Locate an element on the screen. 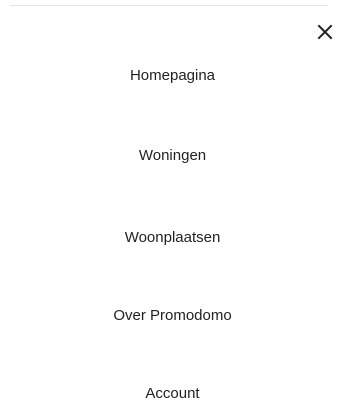 This screenshot has height=405, width=345. top-divider is located at coordinates (169, 5).